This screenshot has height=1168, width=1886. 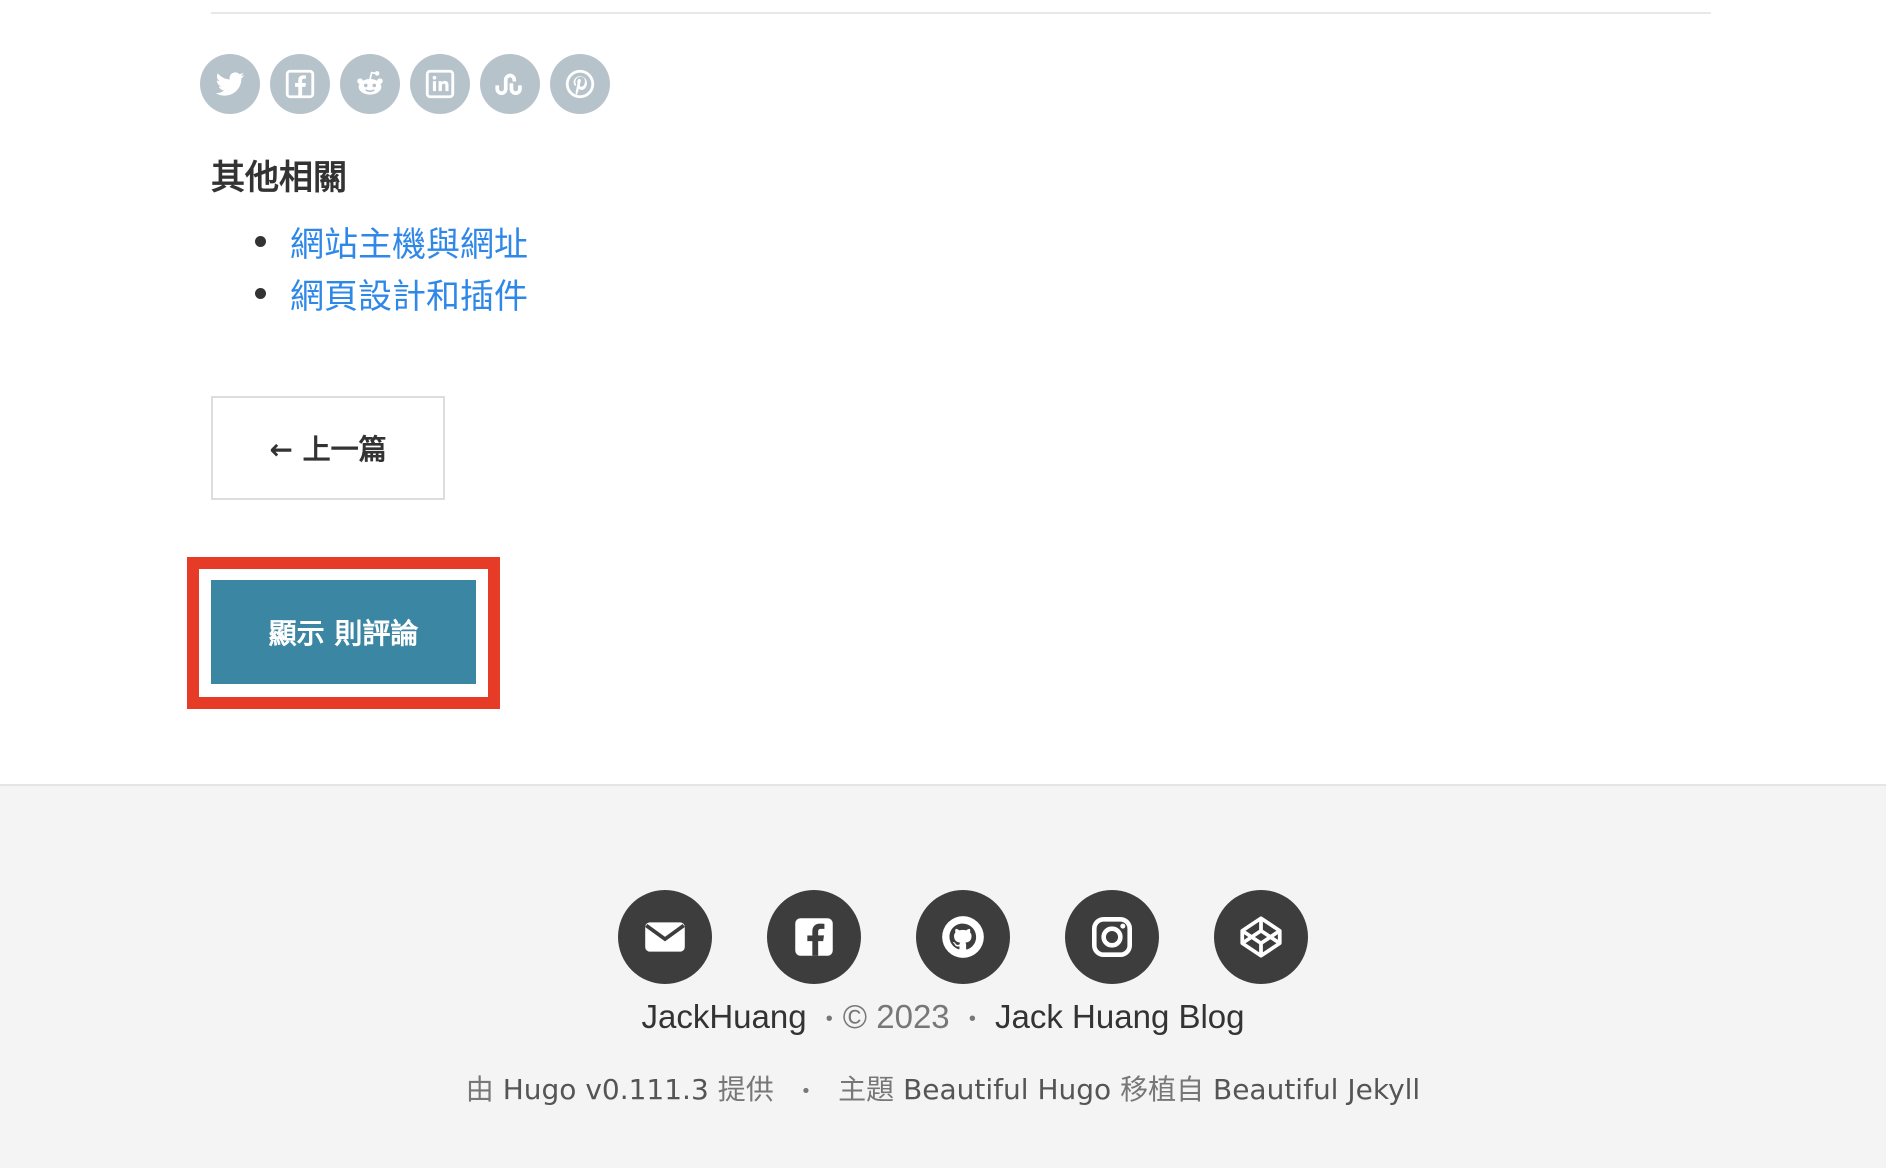 I want to click on share-facebook-button, so click(x=300, y=84).